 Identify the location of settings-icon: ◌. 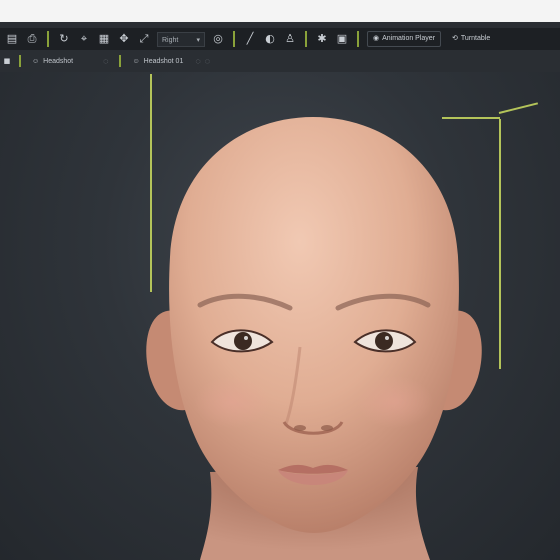
(207, 61).